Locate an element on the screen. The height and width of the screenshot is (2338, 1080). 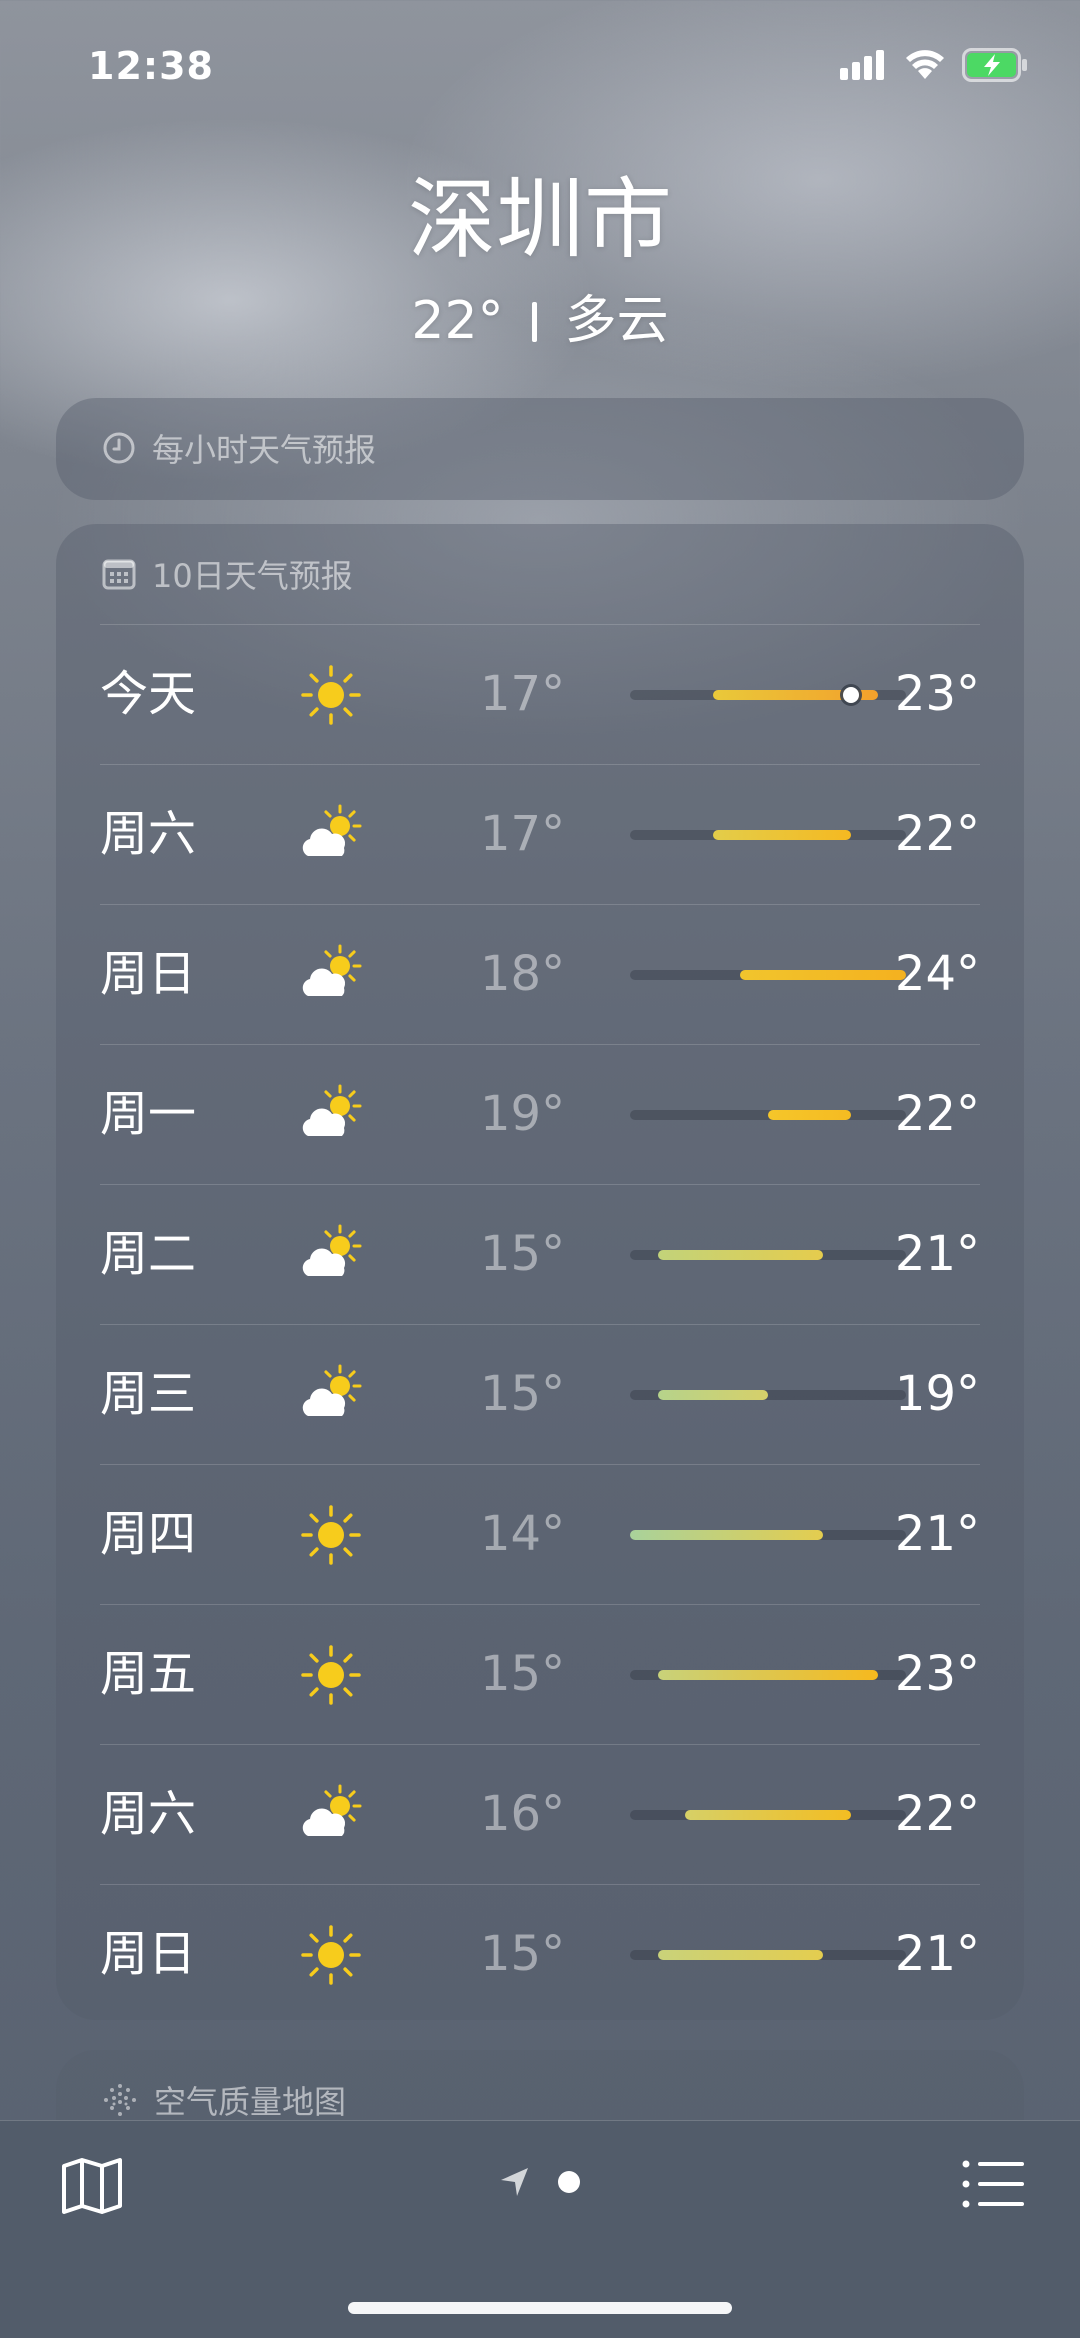
forecast-row: 周三 15° 19° is located at coordinates (540, 1395).